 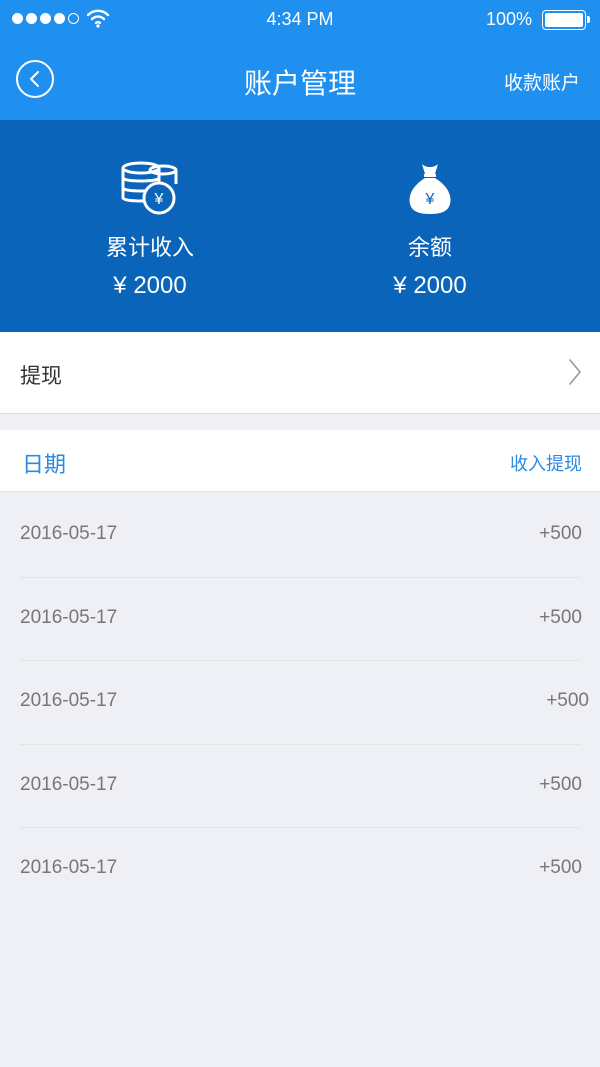 What do you see at coordinates (44, 465) in the screenshot?
I see `date-column-header: 日期` at bounding box center [44, 465].